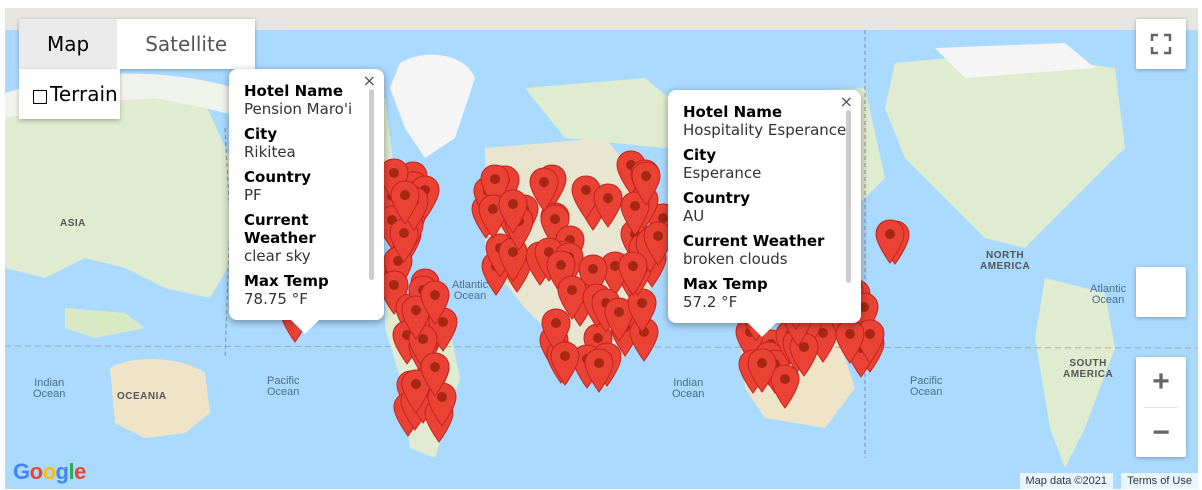  I want to click on weather-value: broken clouds, so click(735, 259).